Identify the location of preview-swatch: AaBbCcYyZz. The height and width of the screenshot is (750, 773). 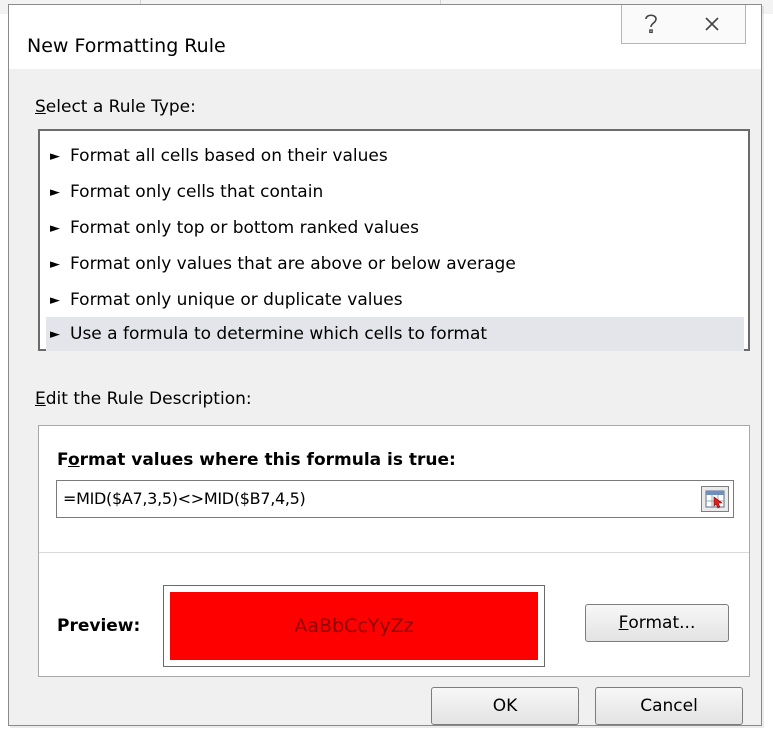
(354, 626).